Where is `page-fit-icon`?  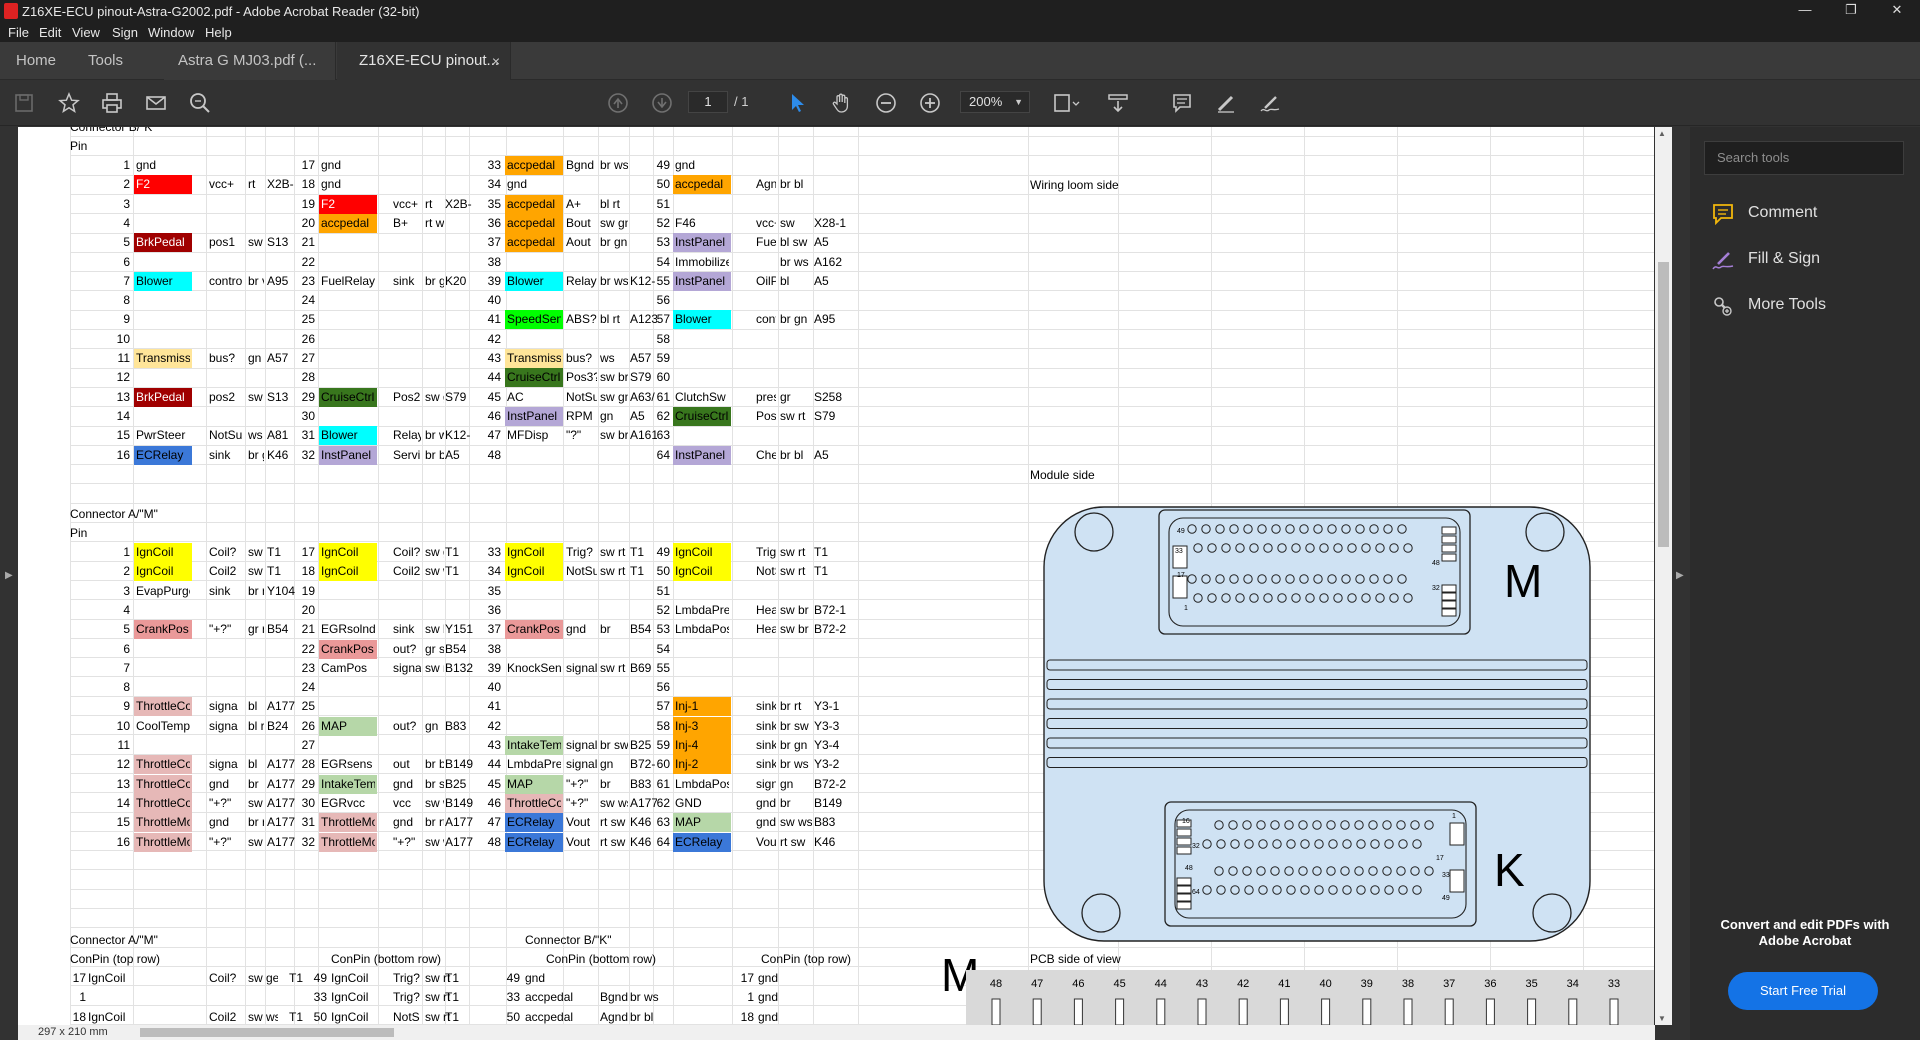
page-fit-icon is located at coordinates (1067, 103).